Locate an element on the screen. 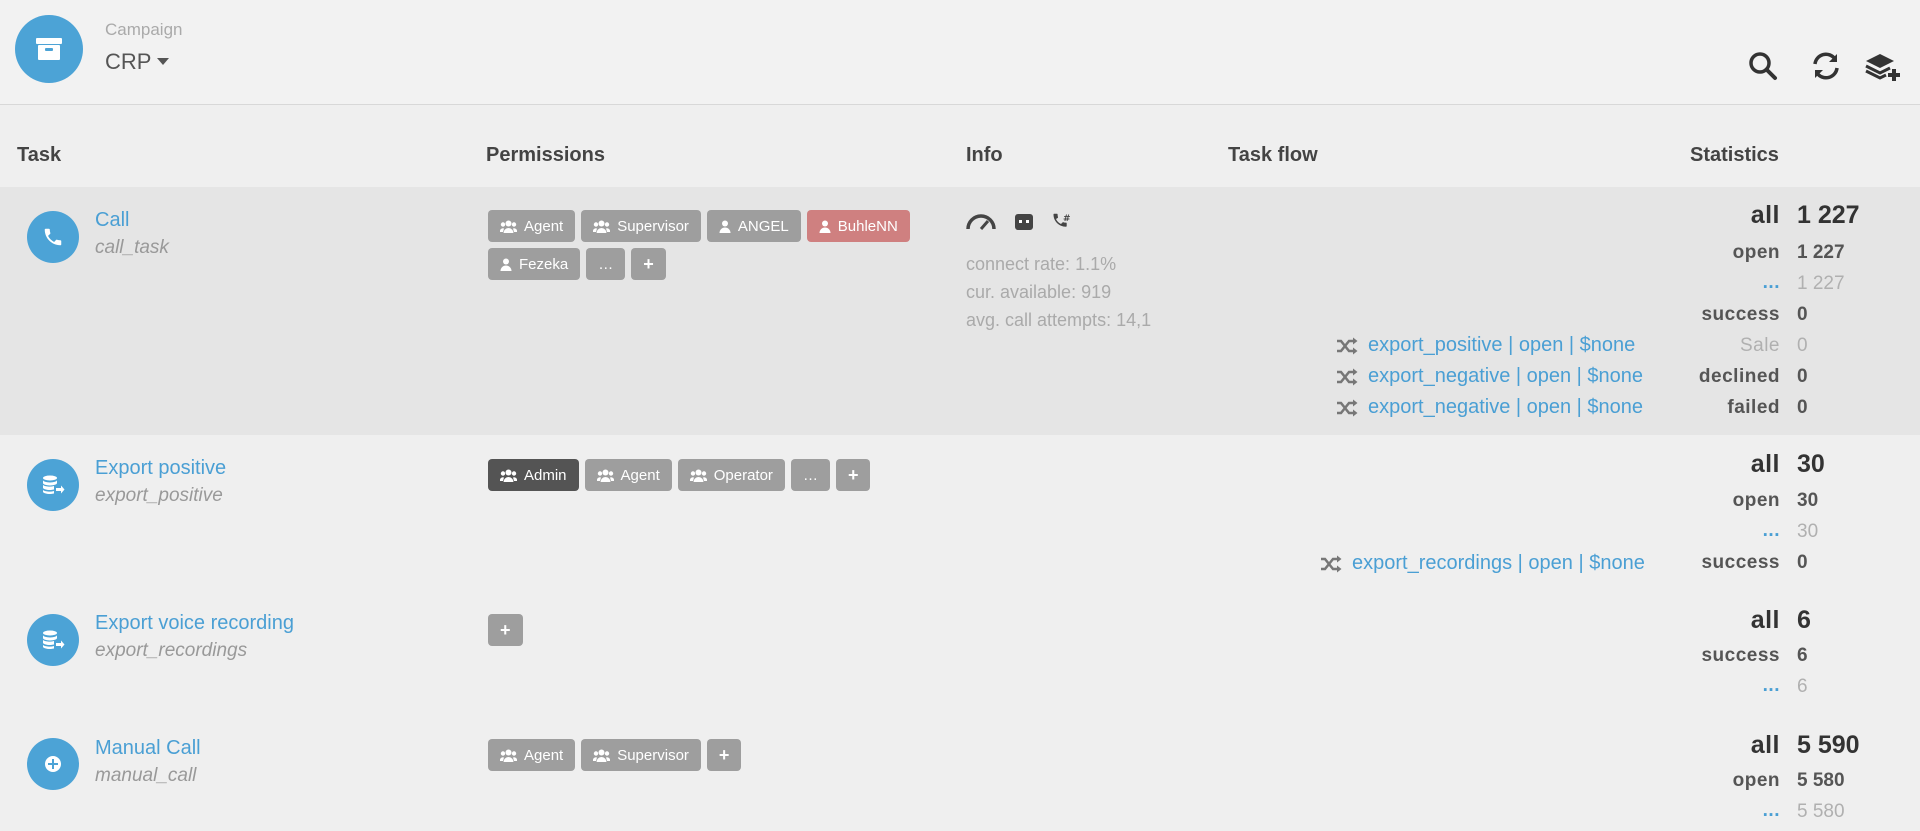  campaign-dropdown: CRP is located at coordinates (137, 62).